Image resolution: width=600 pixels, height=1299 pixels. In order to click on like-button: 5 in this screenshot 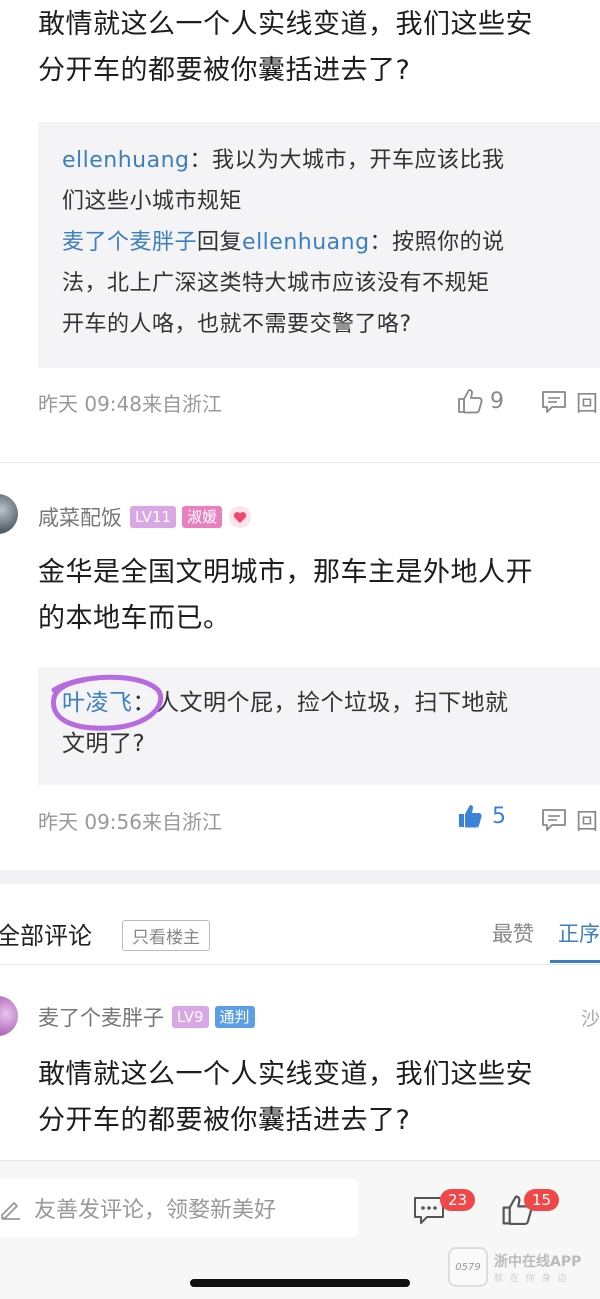, I will do `click(481, 816)`.